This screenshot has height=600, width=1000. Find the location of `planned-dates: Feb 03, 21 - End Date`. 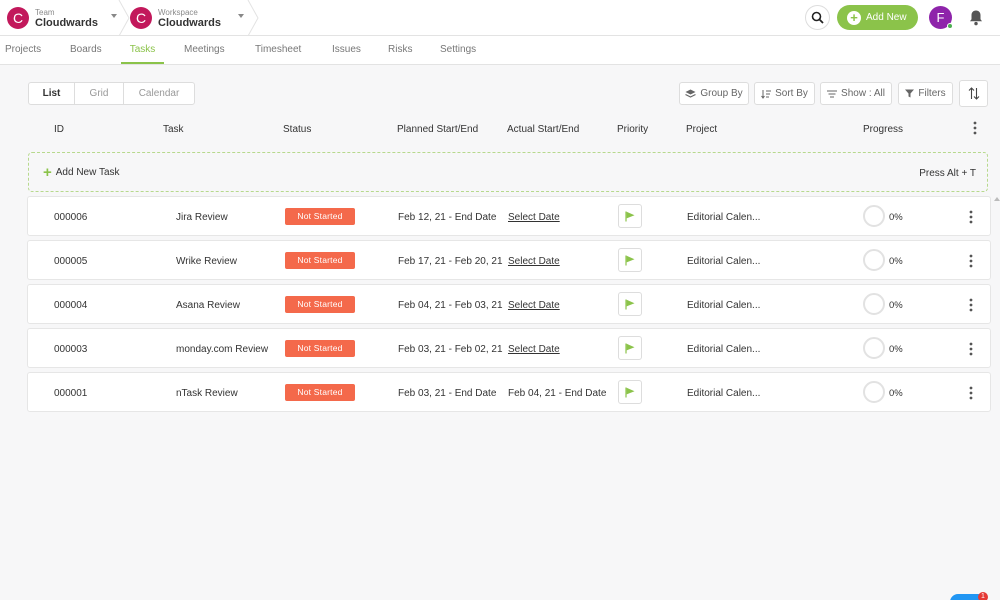

planned-dates: Feb 03, 21 - End Date is located at coordinates (447, 393).